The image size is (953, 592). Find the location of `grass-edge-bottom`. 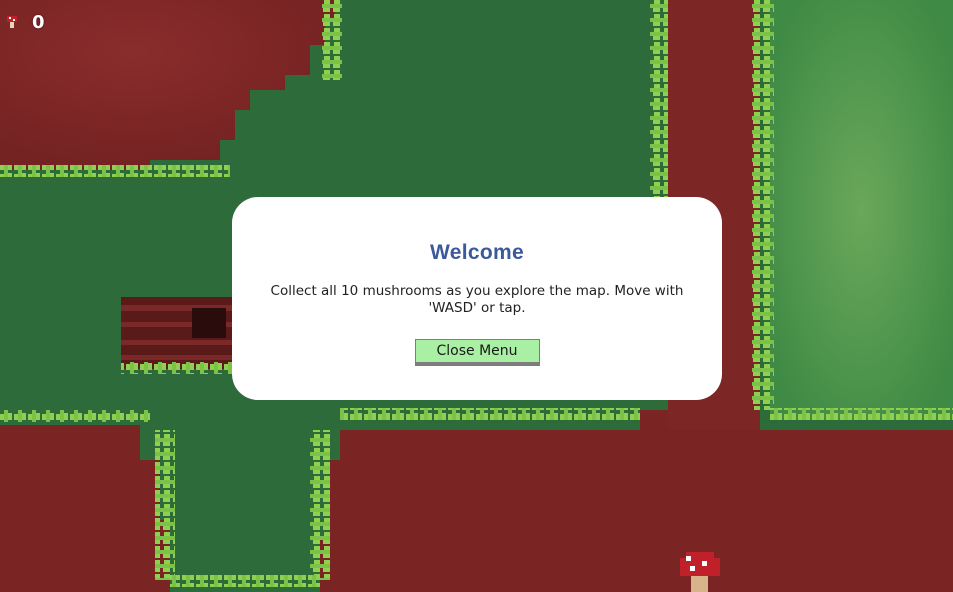

grass-edge-bottom is located at coordinates (245, 581).